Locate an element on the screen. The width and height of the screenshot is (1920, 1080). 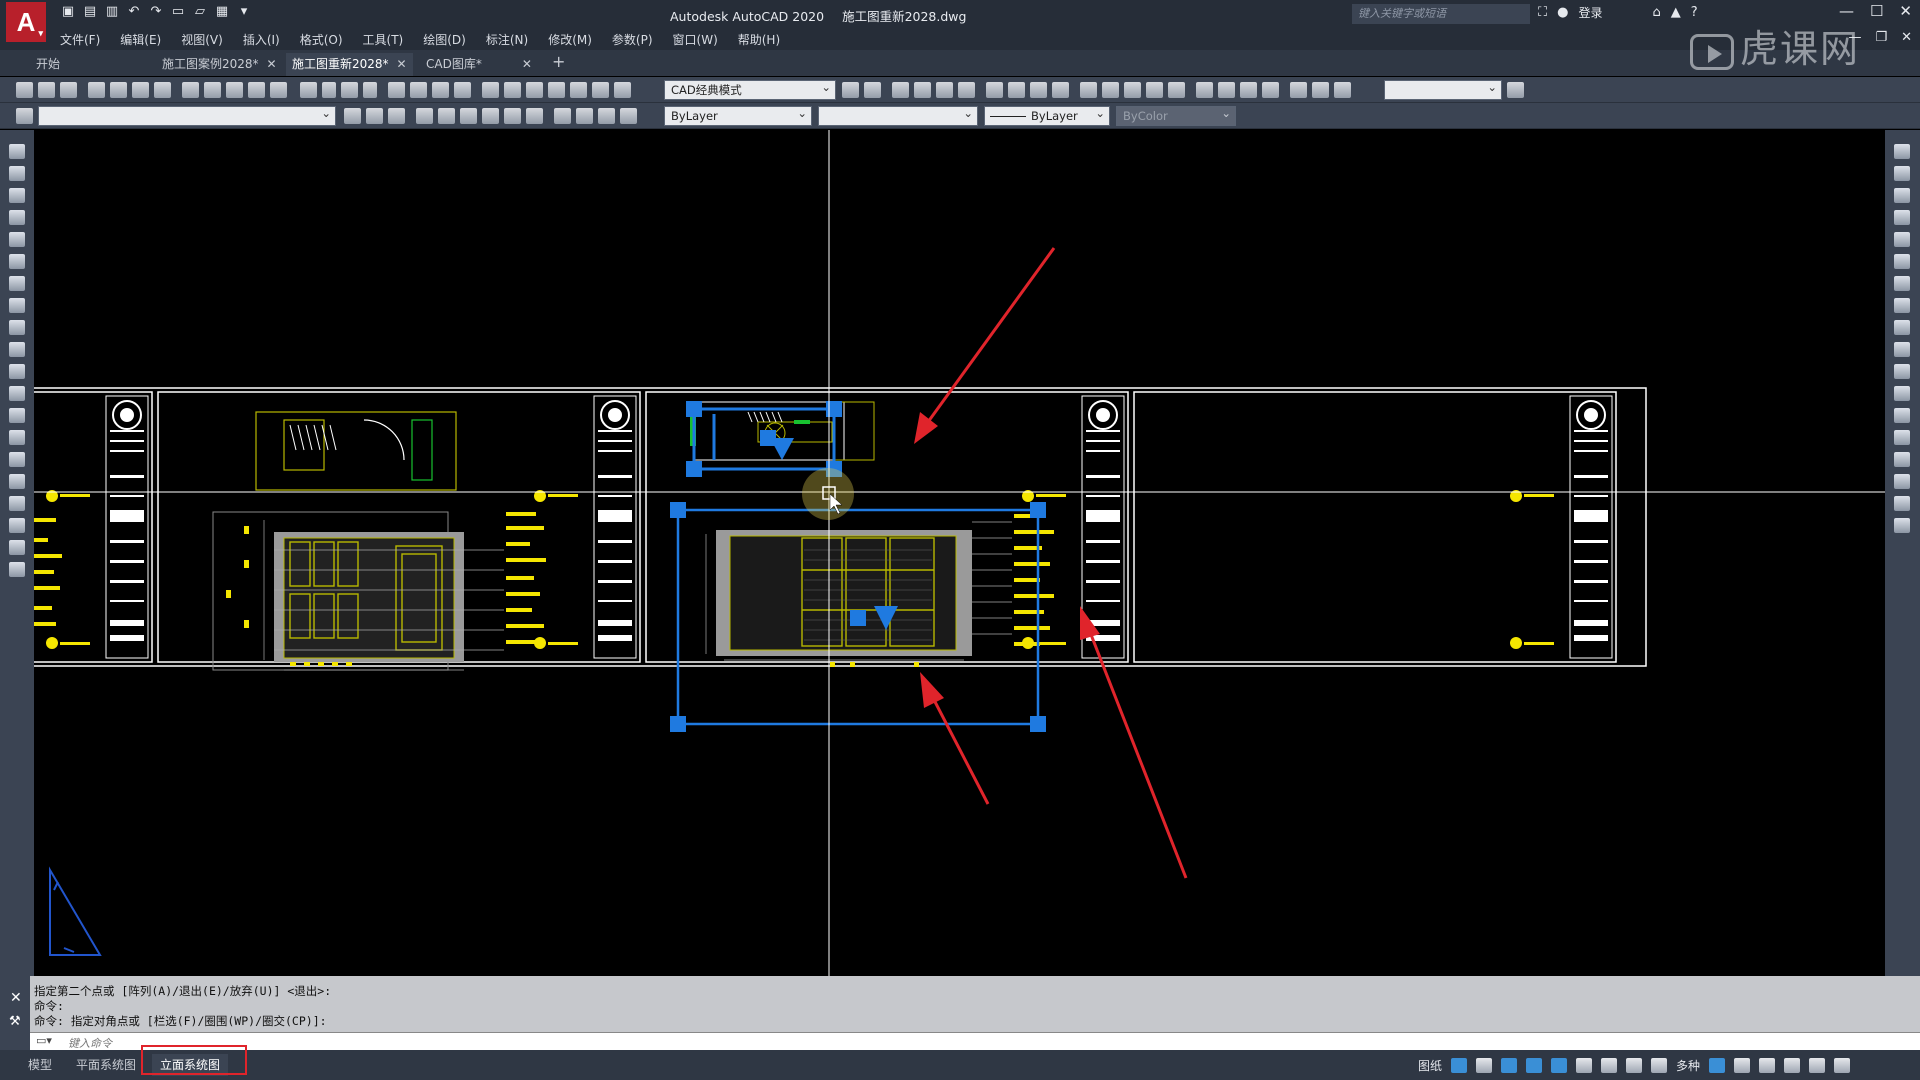
tab-case-2028: 施工图案例2028* ✕ is located at coordinates (219, 64).